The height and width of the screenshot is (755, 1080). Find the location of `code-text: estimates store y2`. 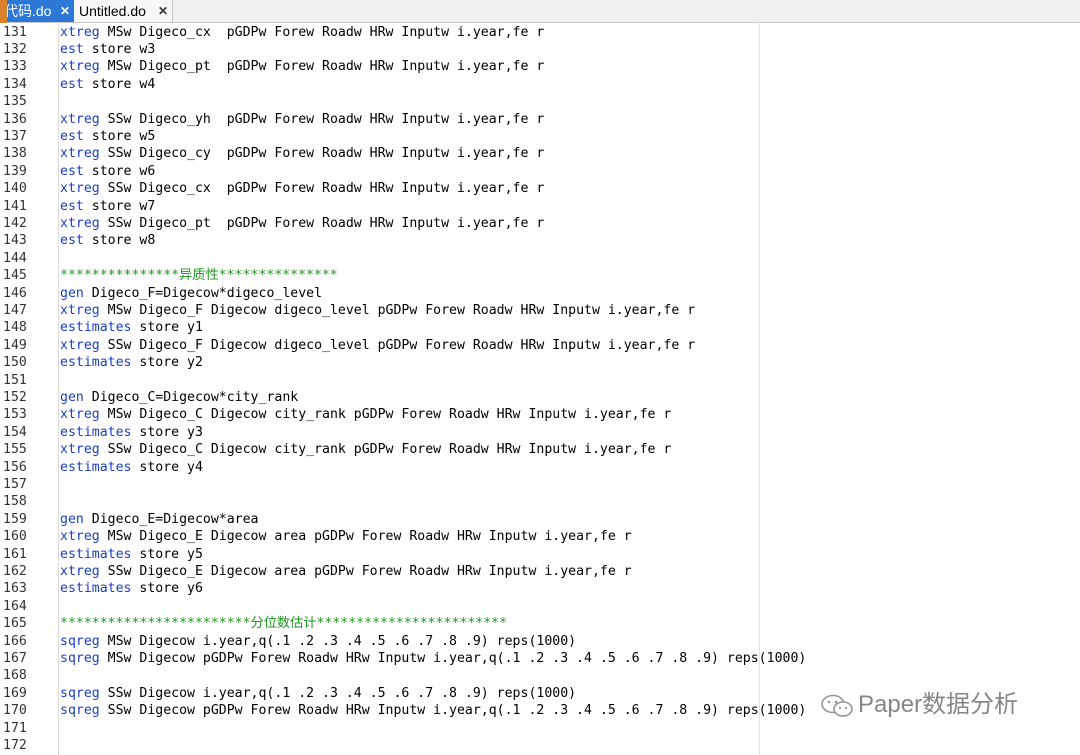

code-text: estimates store y2 is located at coordinates (131, 362).